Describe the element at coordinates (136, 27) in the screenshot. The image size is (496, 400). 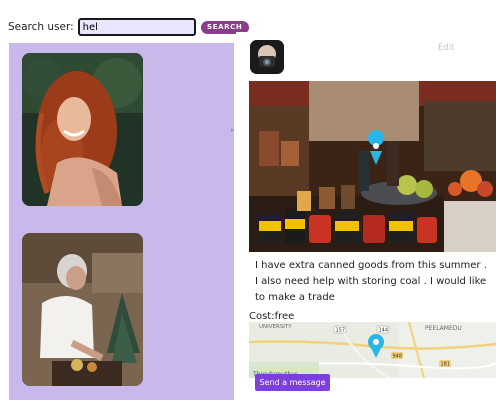
I see `search-input` at that location.